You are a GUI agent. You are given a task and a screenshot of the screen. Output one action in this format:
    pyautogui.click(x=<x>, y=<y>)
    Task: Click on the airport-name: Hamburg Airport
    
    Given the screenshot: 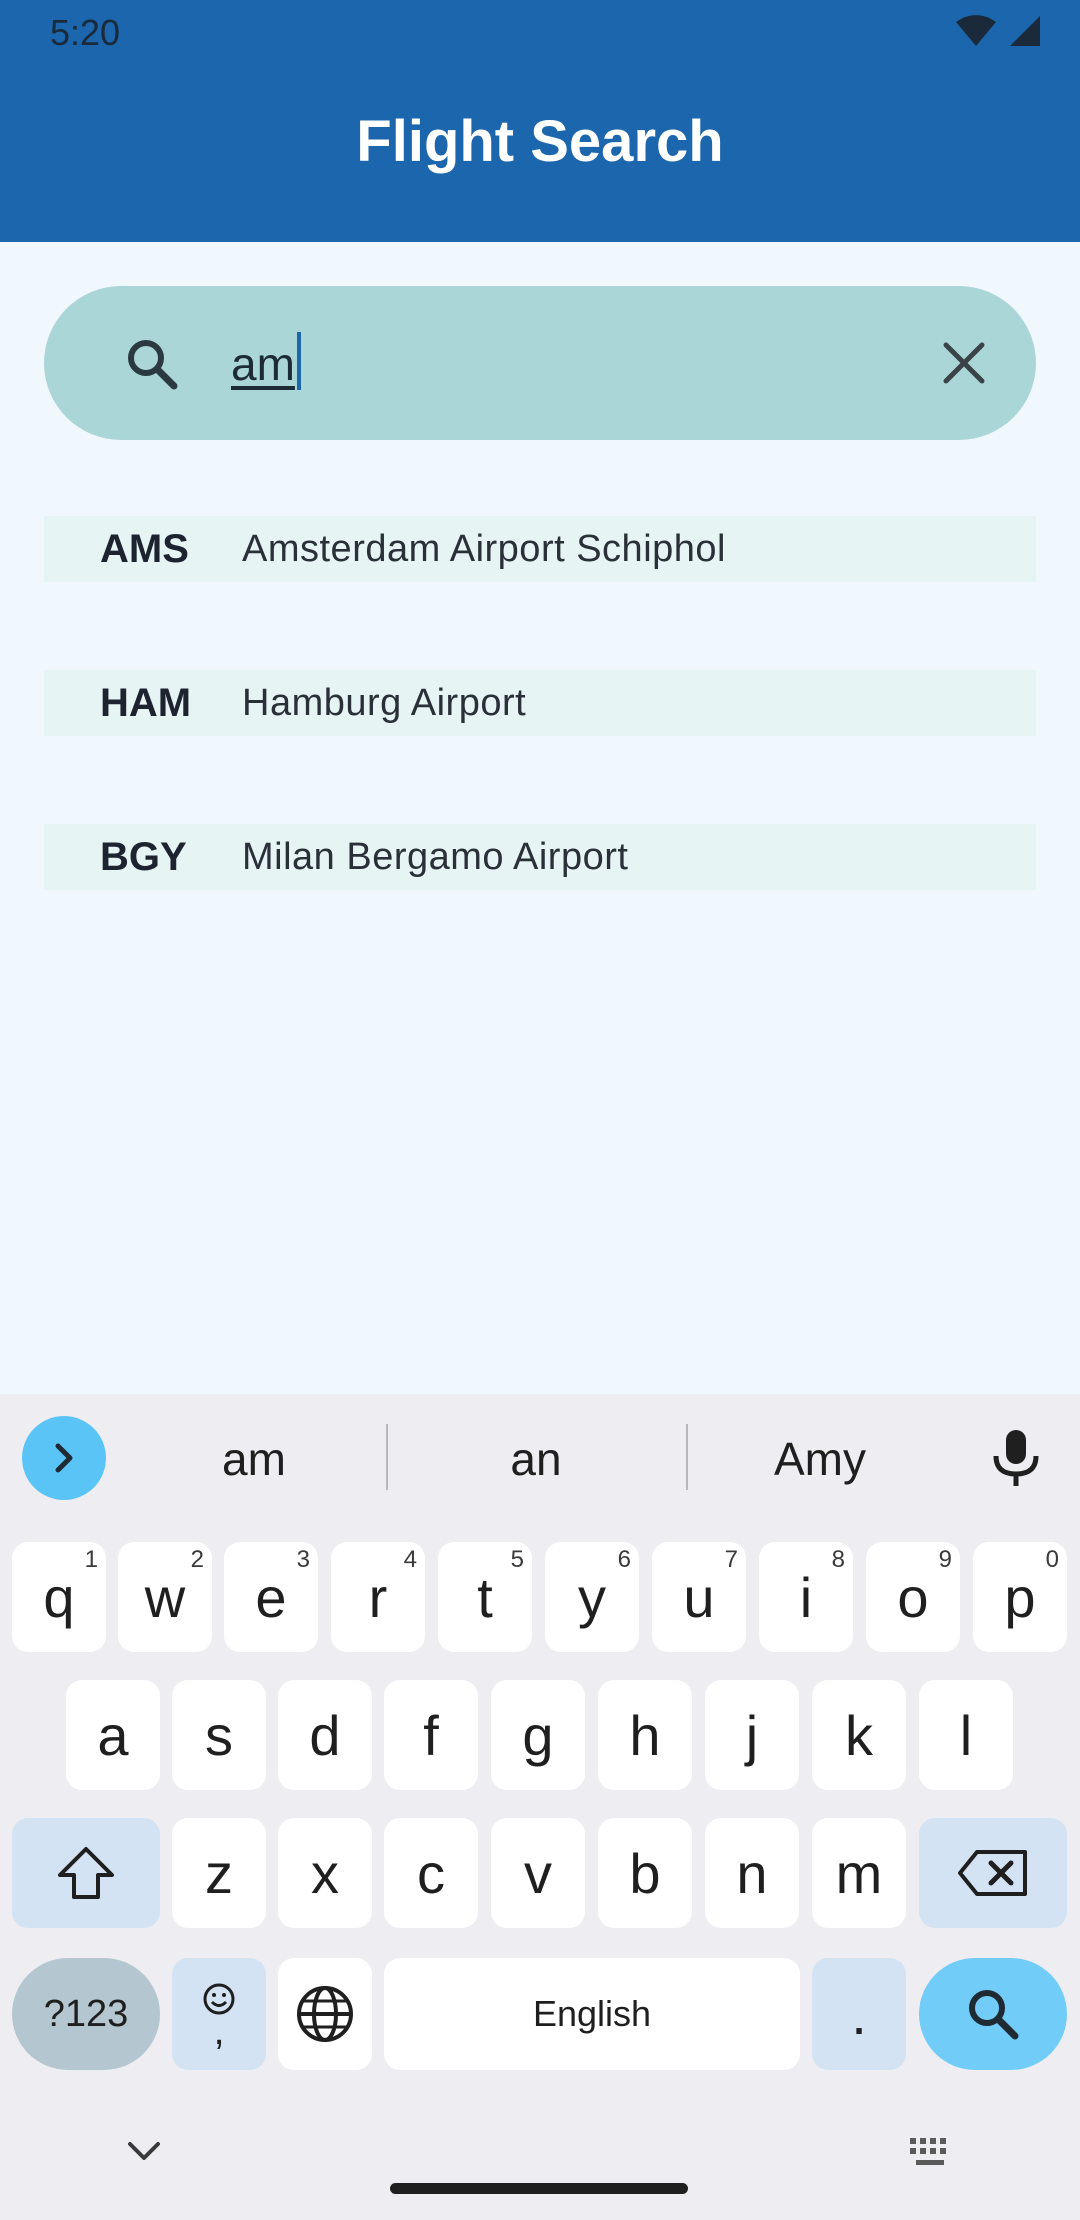 What is the action you would take?
    pyautogui.click(x=384, y=702)
    